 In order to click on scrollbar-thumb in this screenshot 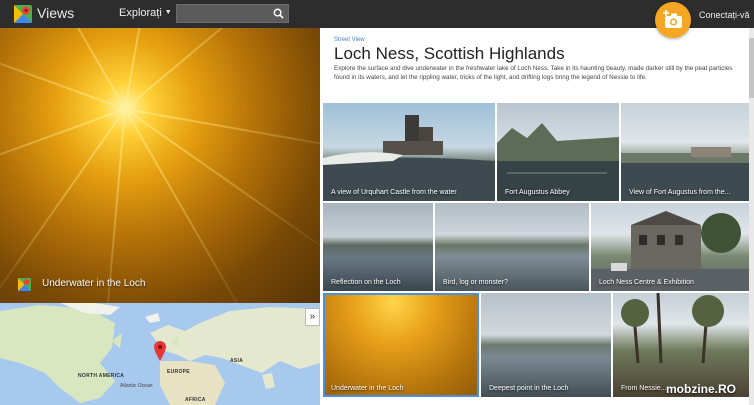, I will do `click(751, 68)`.